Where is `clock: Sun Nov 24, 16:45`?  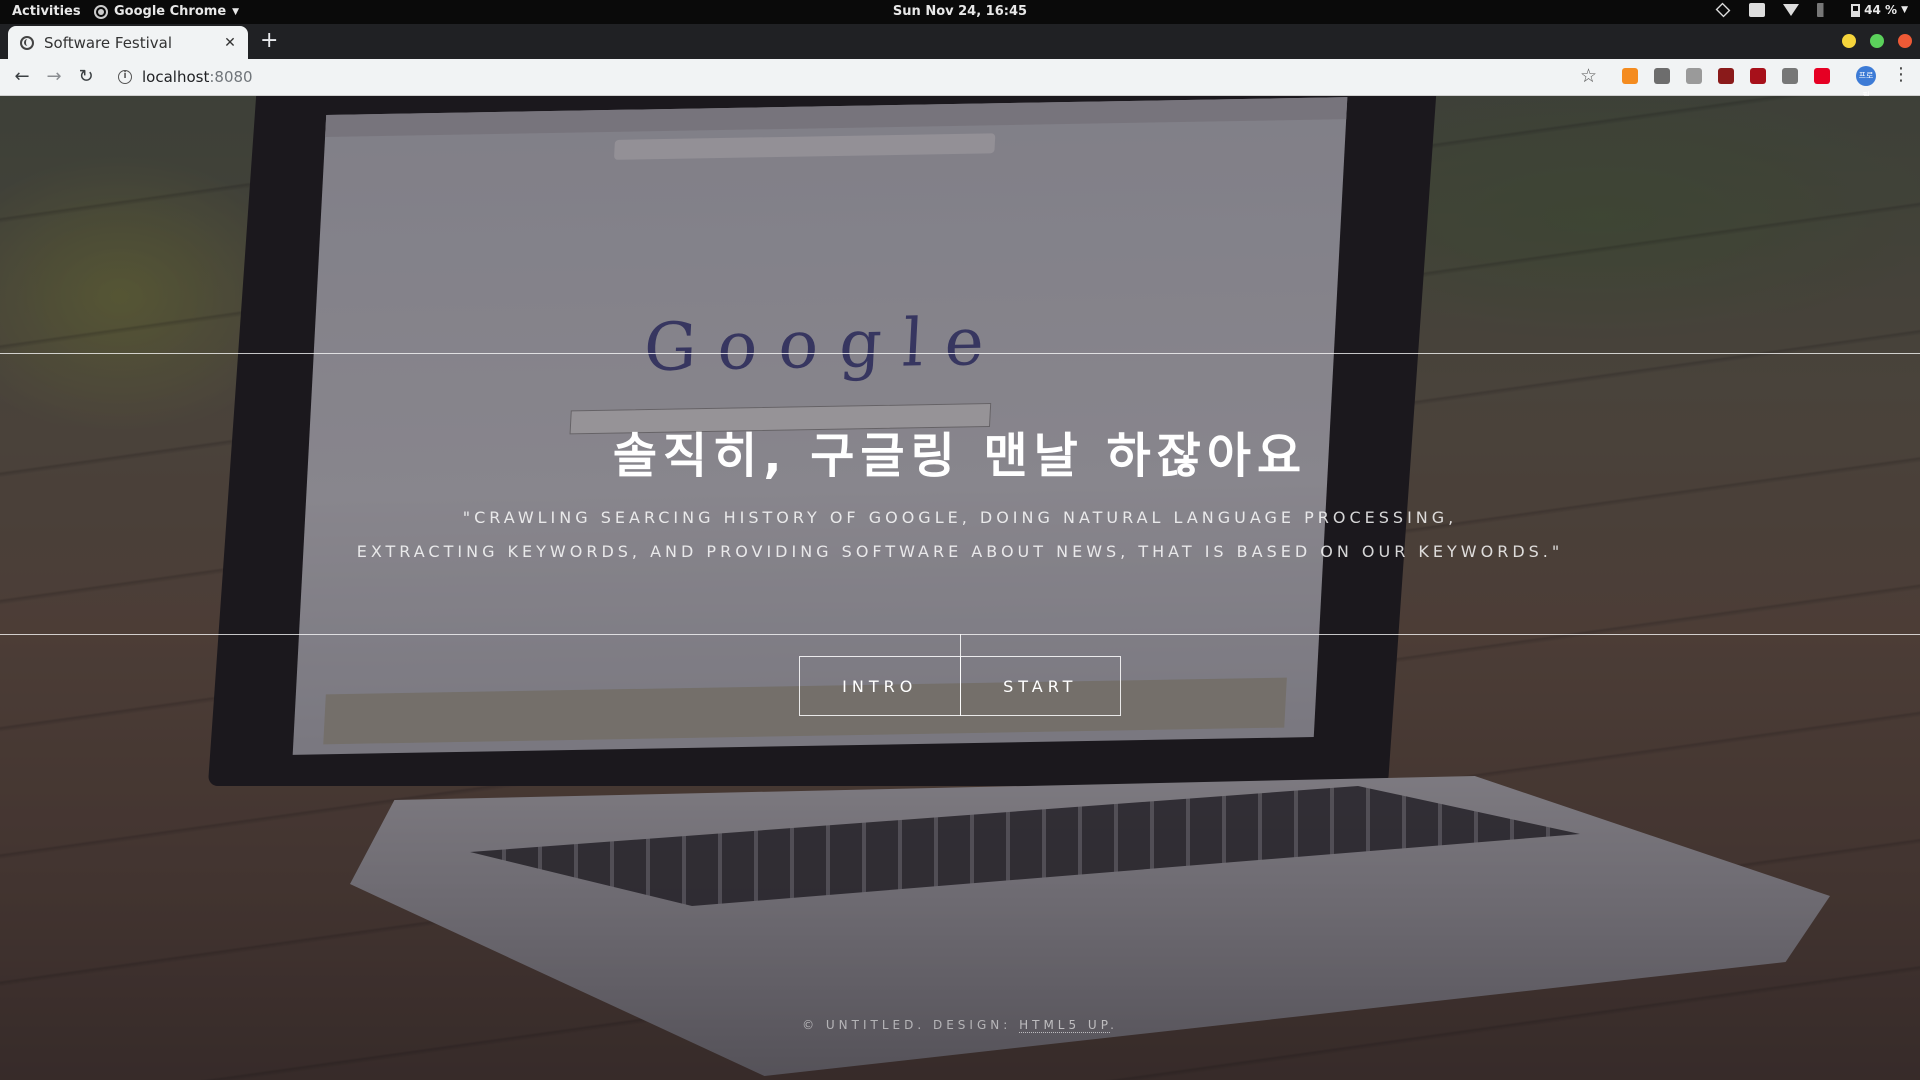
clock: Sun Nov 24, 16:45 is located at coordinates (960, 11).